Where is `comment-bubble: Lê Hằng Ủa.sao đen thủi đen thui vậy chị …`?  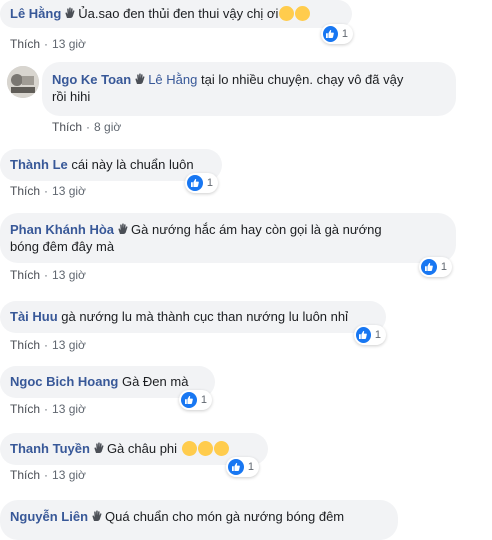 comment-bubble: Lê Hằng Ủa.sao đen thủi đen thui vậy chị … is located at coordinates (176, 14).